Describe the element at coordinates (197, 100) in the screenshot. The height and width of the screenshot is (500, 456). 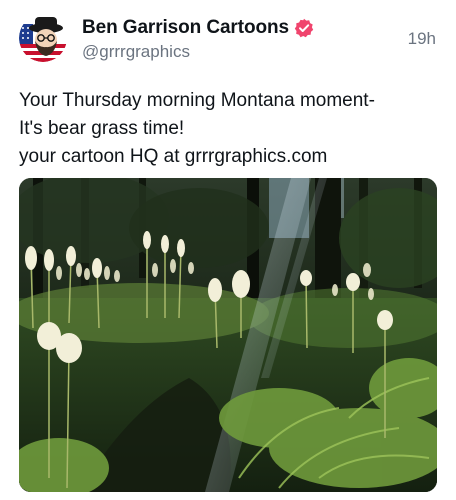
I see `post-text-line: Your Thursday morning Montana moment-` at that location.